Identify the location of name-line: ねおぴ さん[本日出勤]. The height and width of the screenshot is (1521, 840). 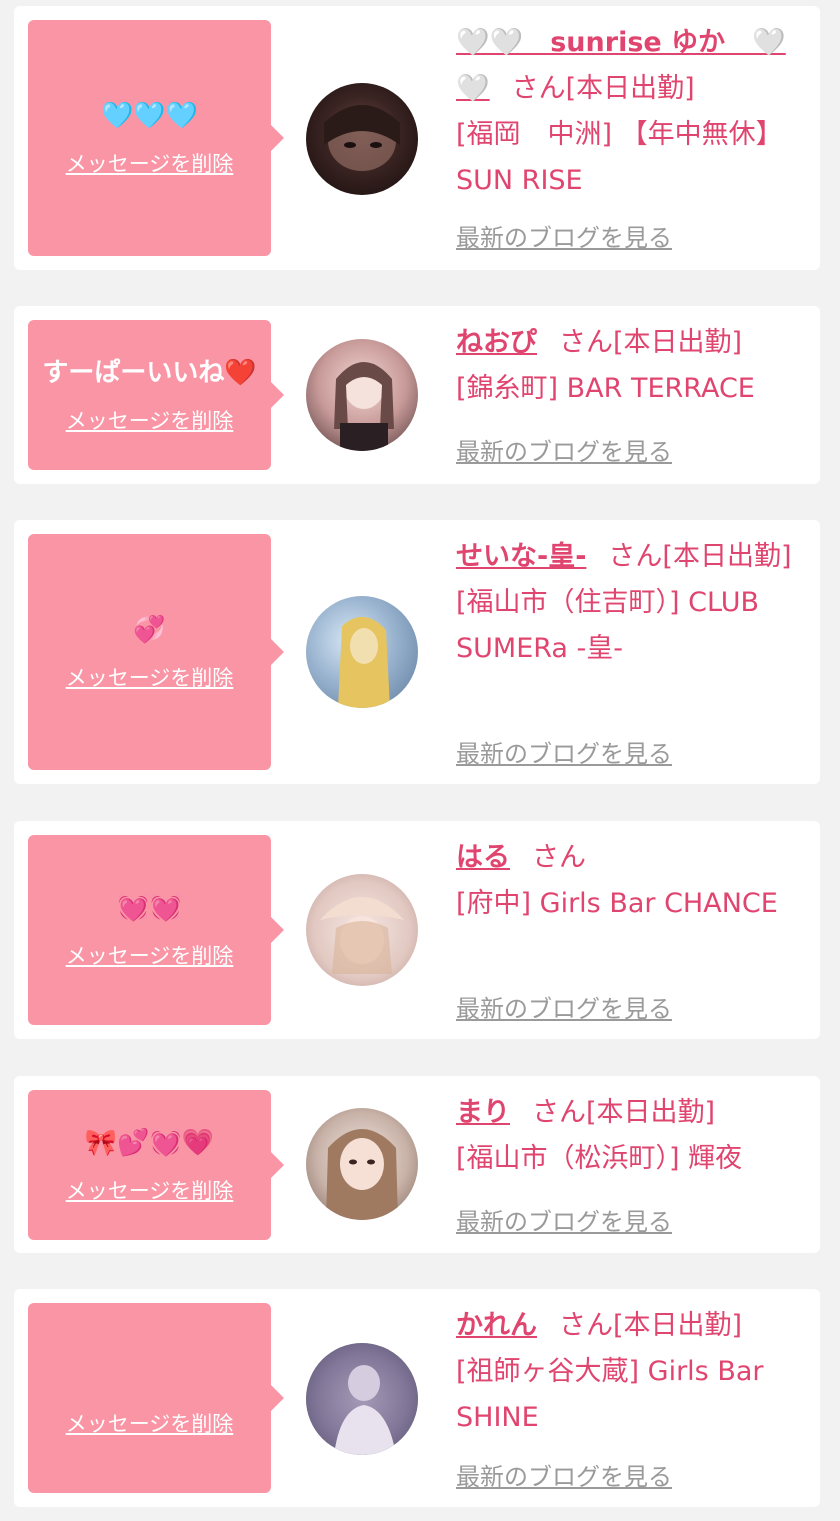
(632, 343).